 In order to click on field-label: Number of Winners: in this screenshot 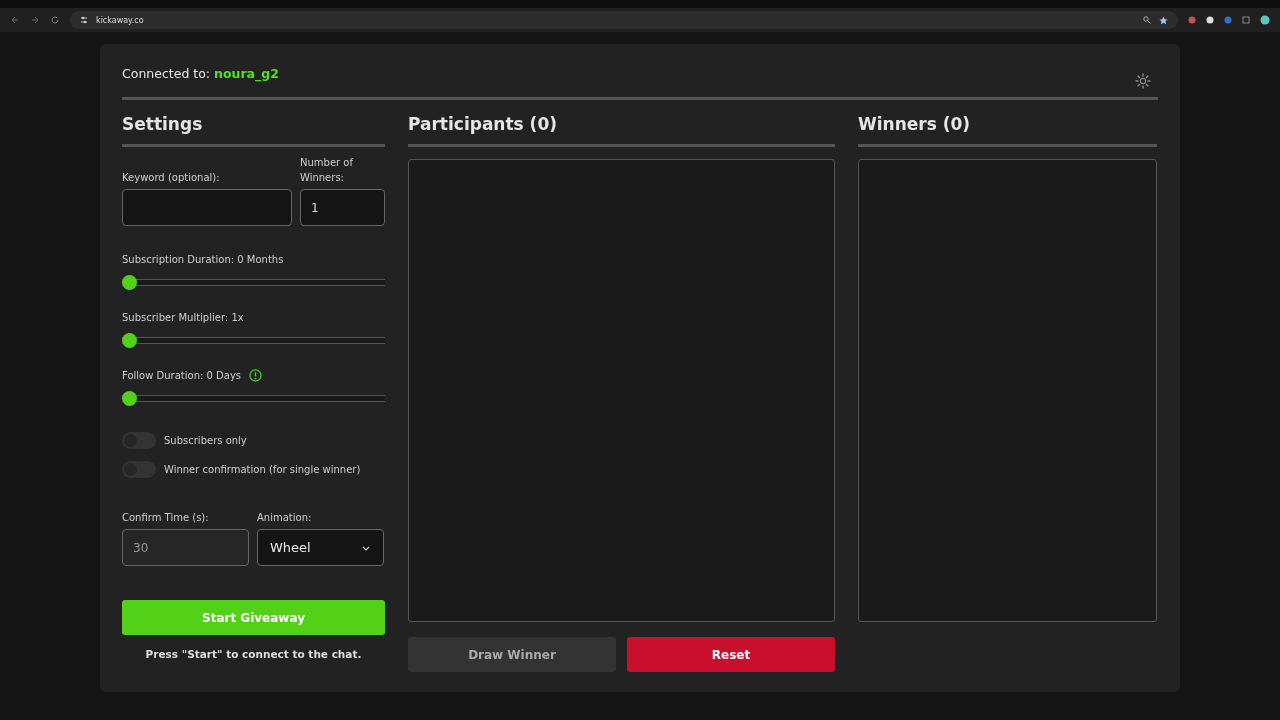, I will do `click(327, 170)`.